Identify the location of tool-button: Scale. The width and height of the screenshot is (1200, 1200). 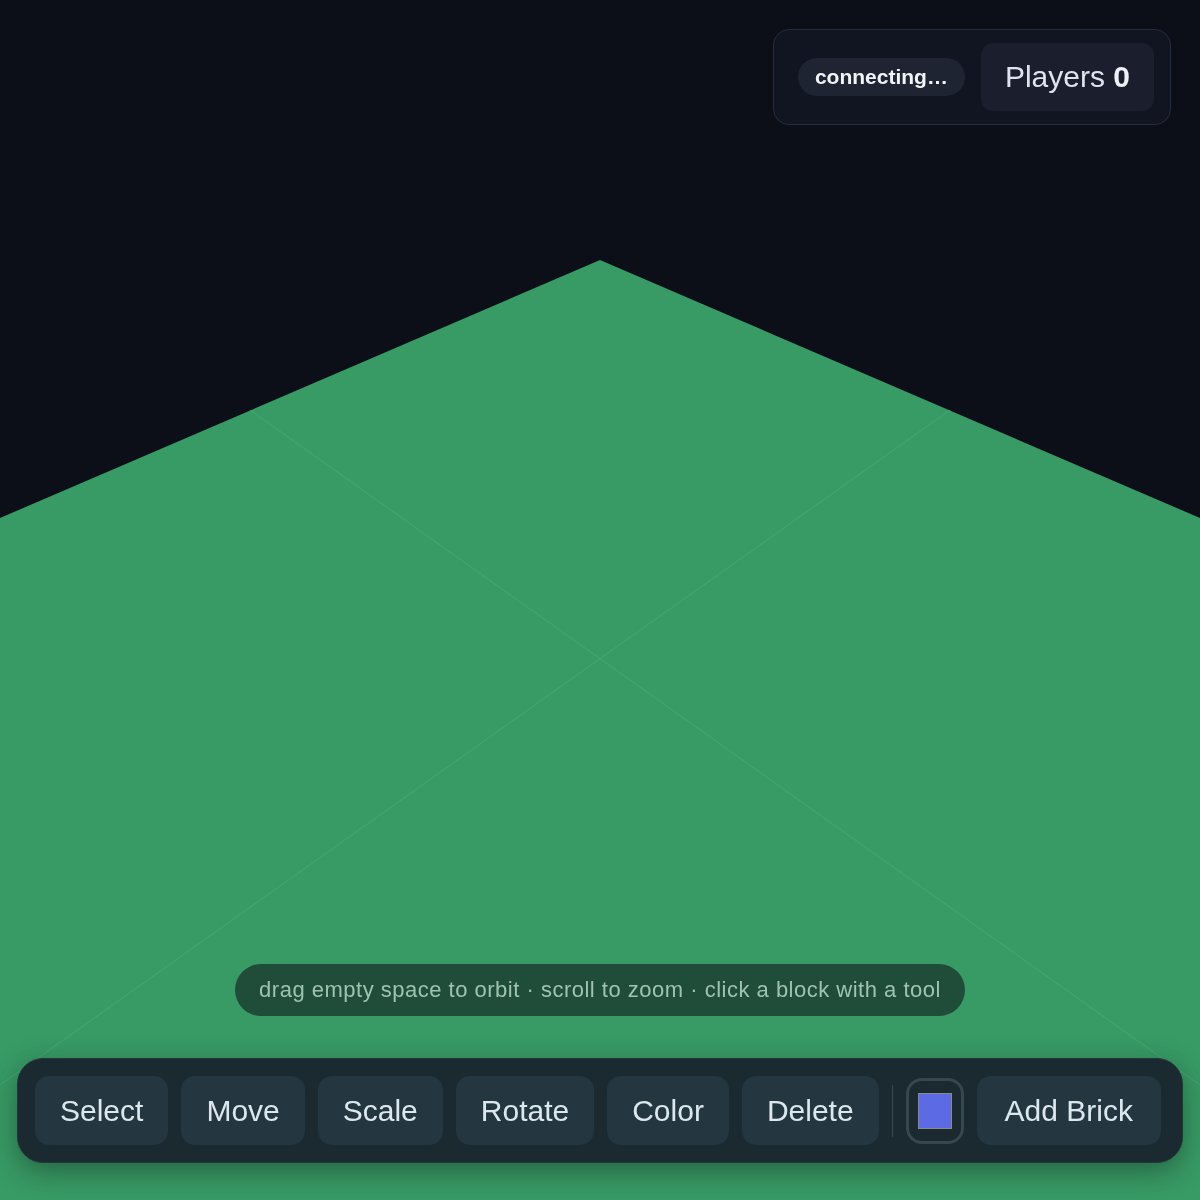
(380, 1110).